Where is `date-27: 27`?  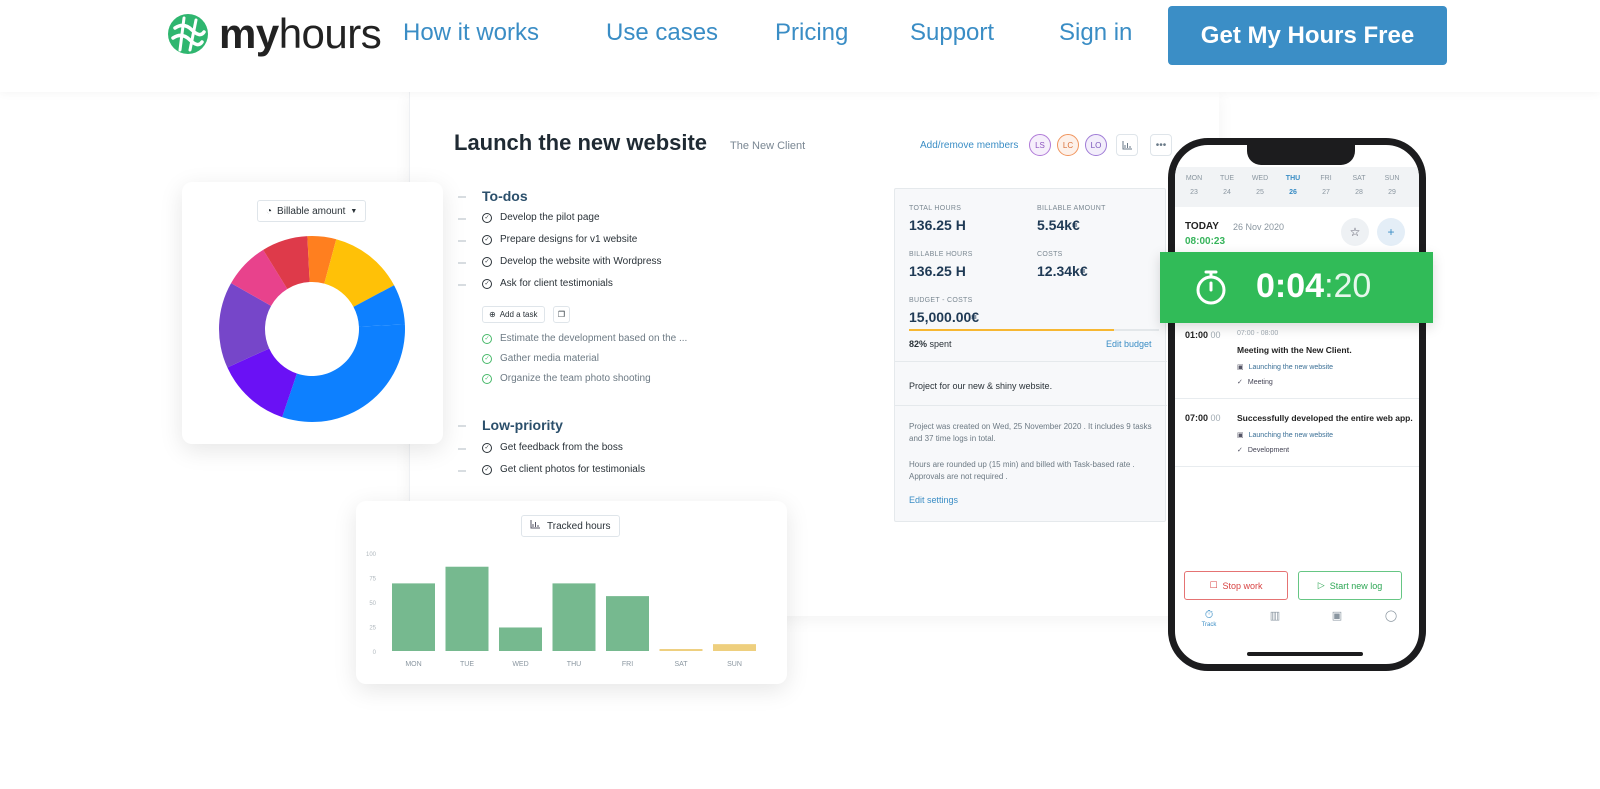
date-27: 27 is located at coordinates (1326, 192).